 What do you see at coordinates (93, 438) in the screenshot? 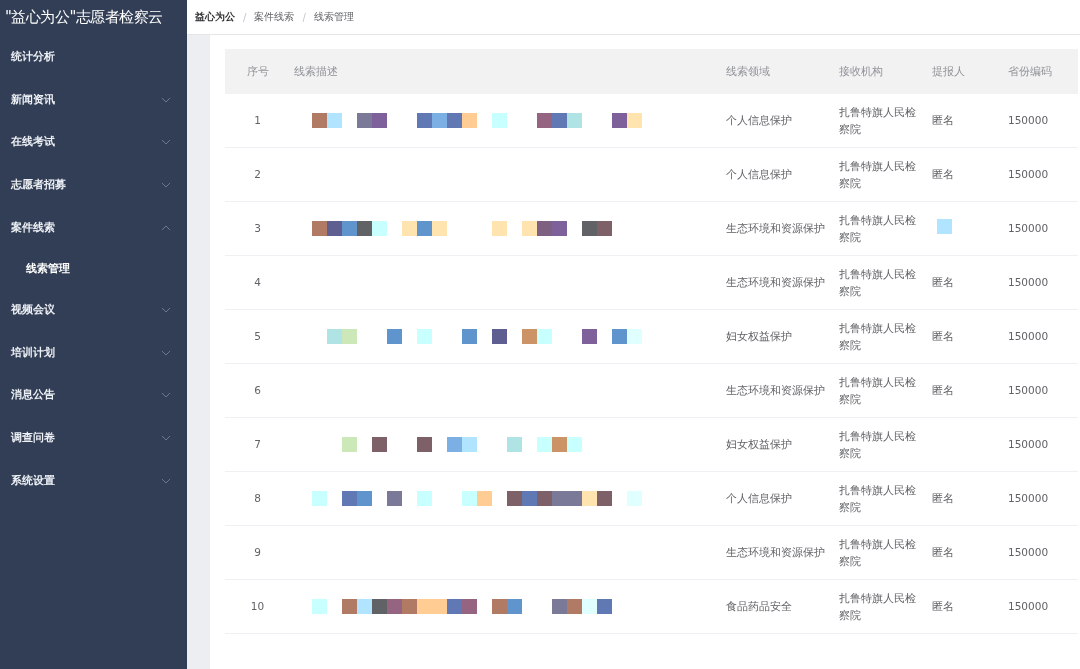
I see `sidebar-item: 调查问卷` at bounding box center [93, 438].